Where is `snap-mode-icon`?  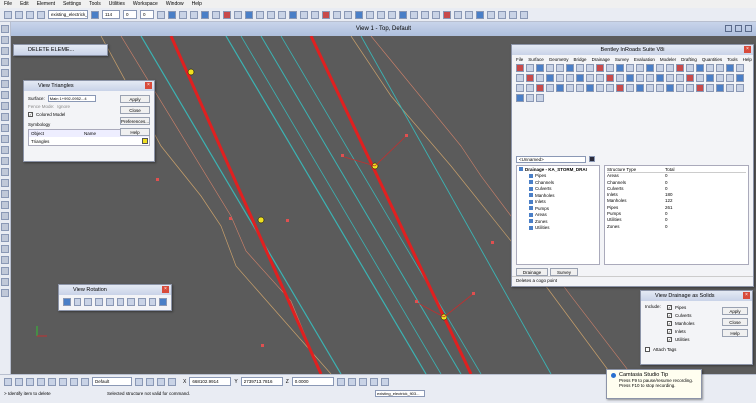
snap-mode-icon is located at coordinates (41, 381).